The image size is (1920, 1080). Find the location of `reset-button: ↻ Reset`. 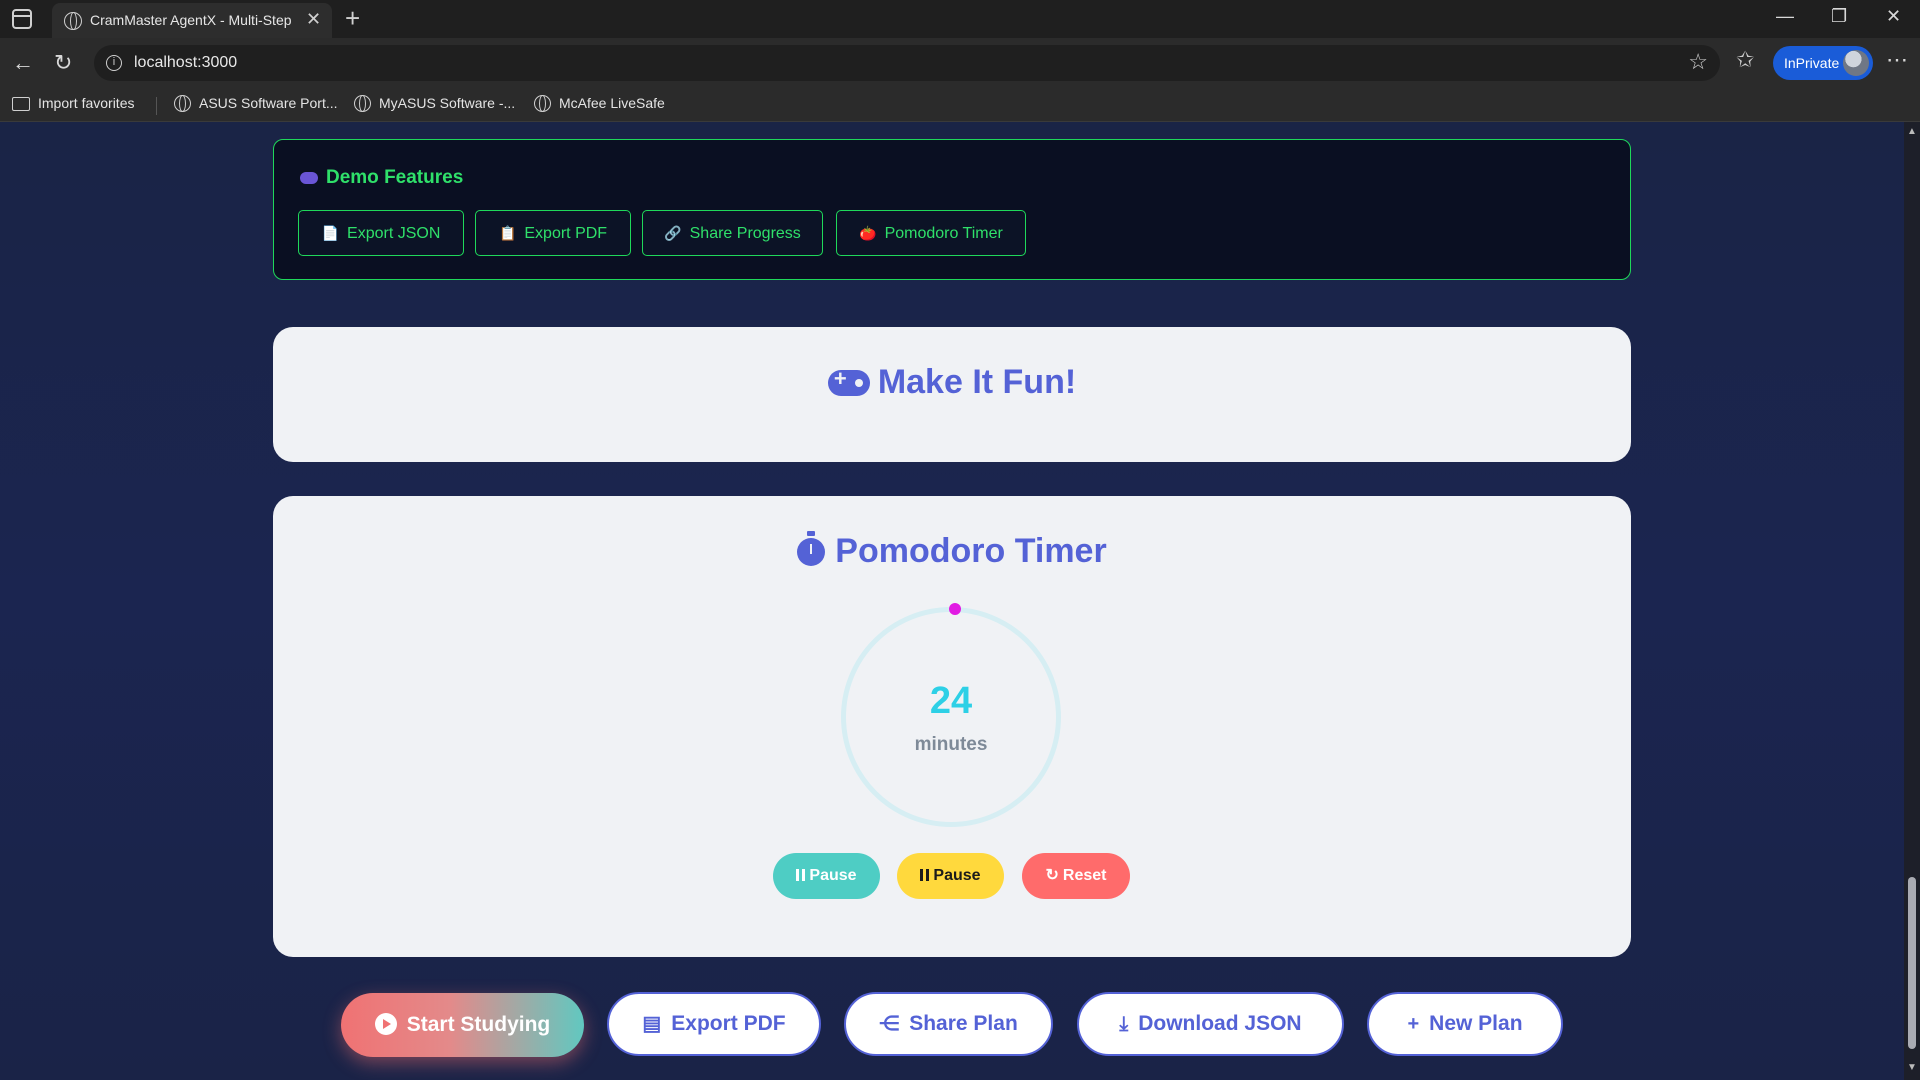

reset-button: ↻ Reset is located at coordinates (1076, 876).